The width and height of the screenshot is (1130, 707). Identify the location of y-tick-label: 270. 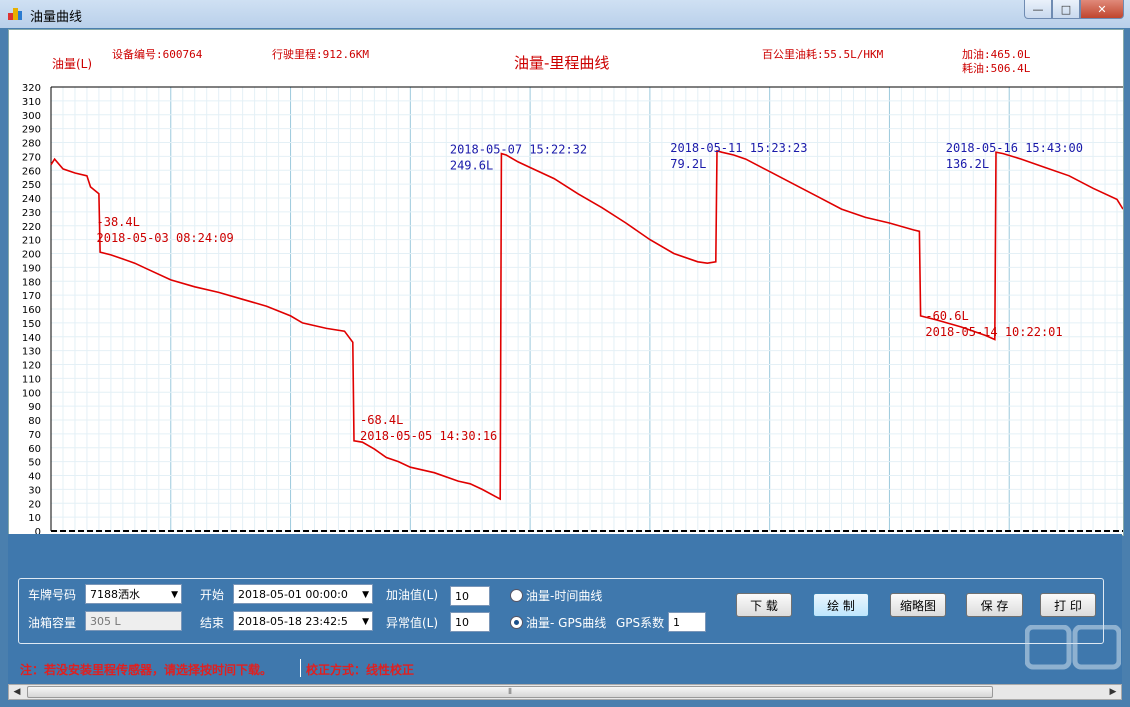
(31, 157).